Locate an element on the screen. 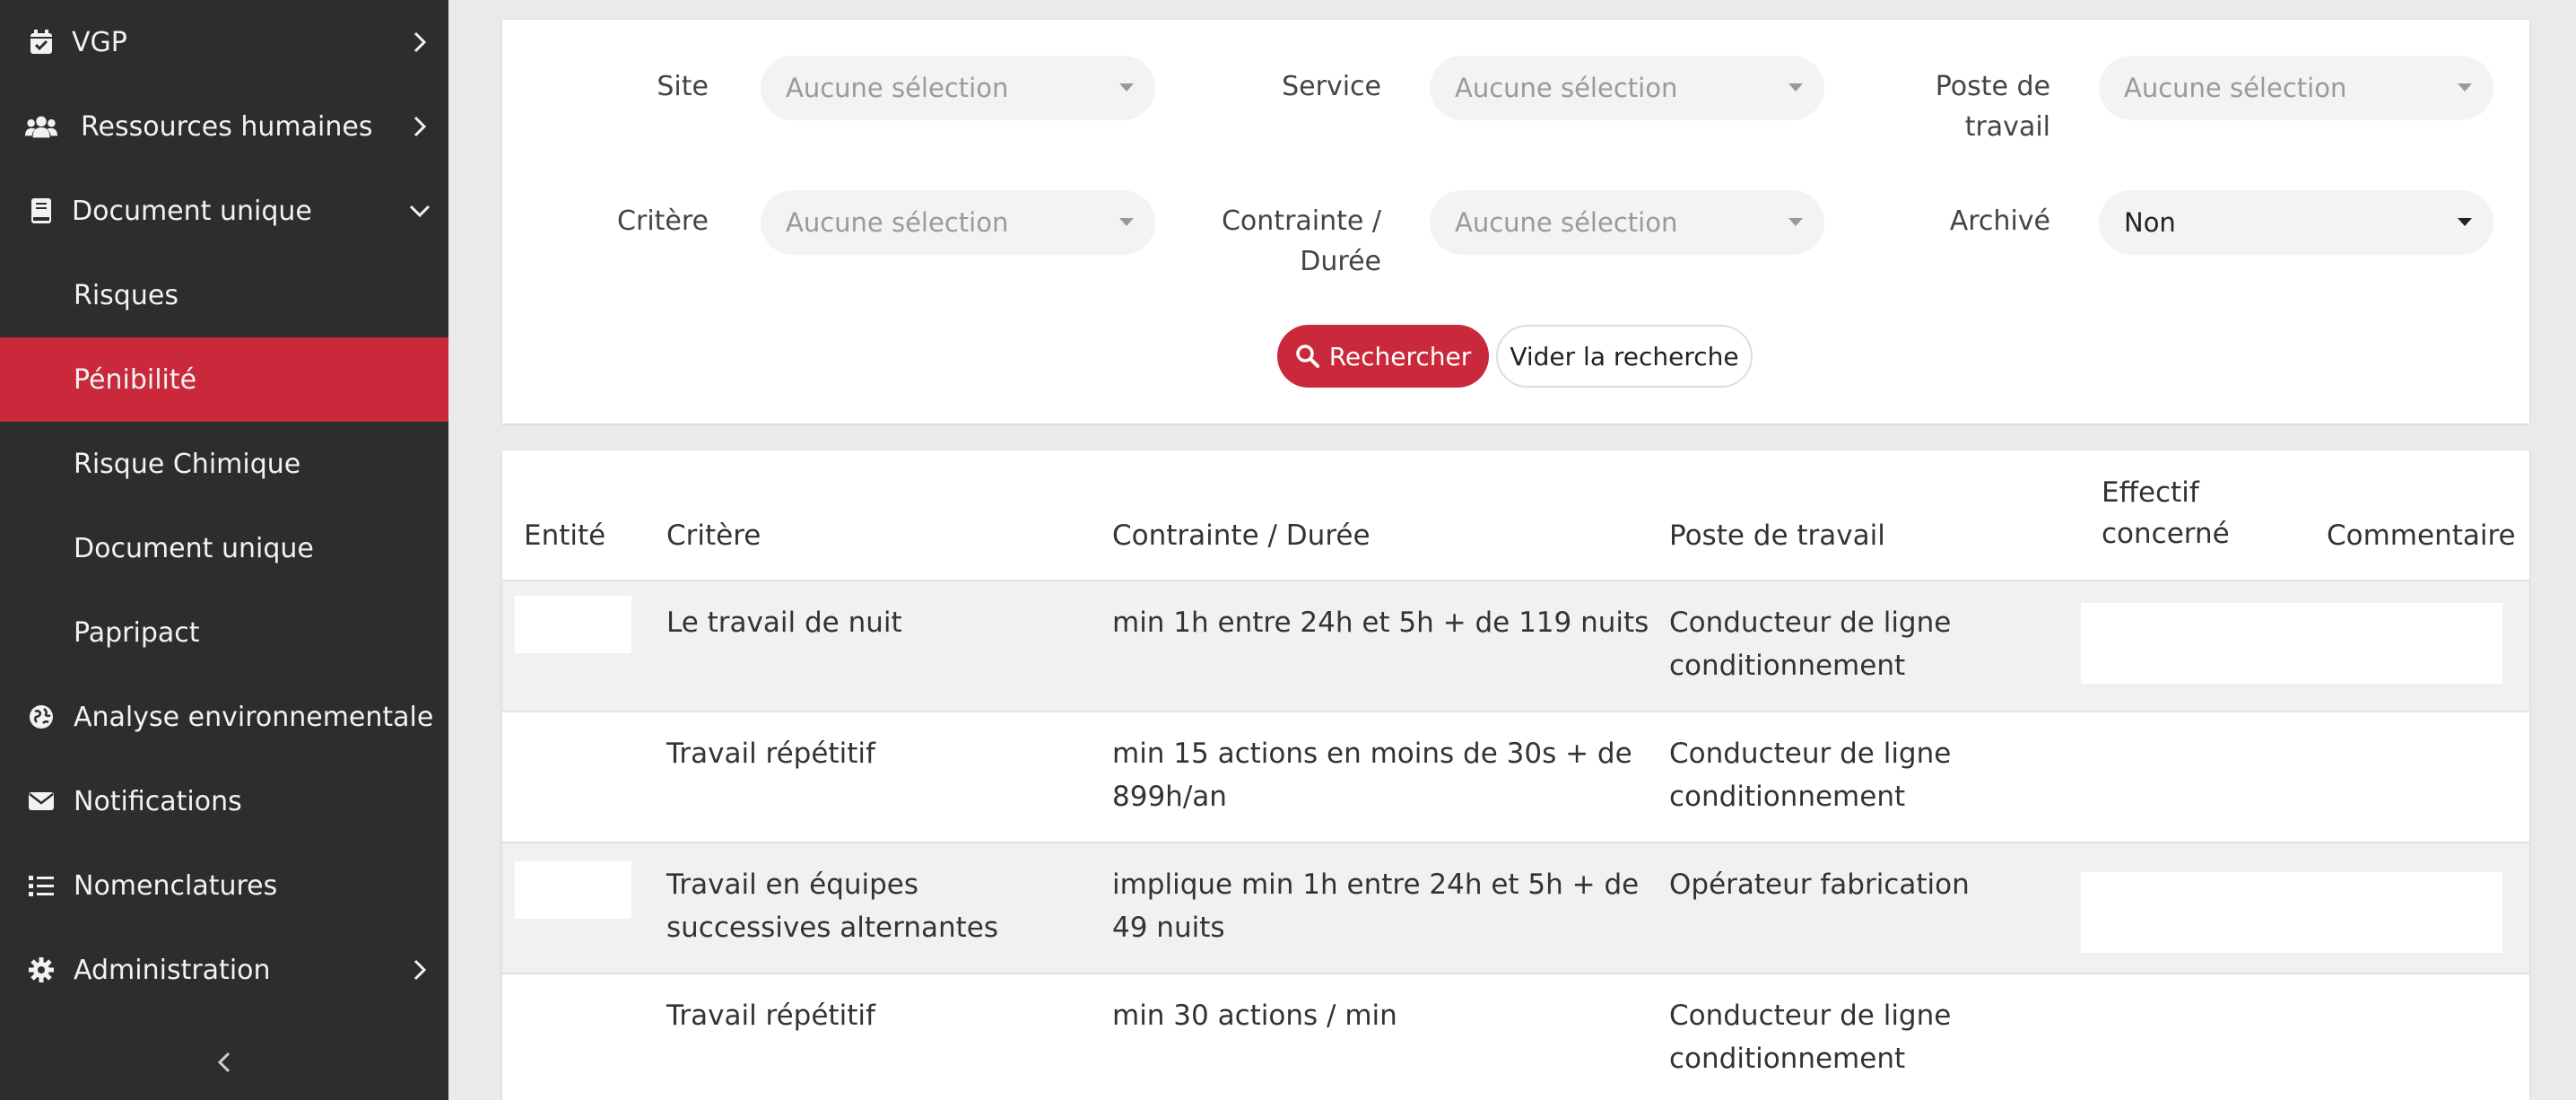 The image size is (2576, 1100). contrainte-cell-line: min 15 actions en moins de 30s + de is located at coordinates (1372, 754).